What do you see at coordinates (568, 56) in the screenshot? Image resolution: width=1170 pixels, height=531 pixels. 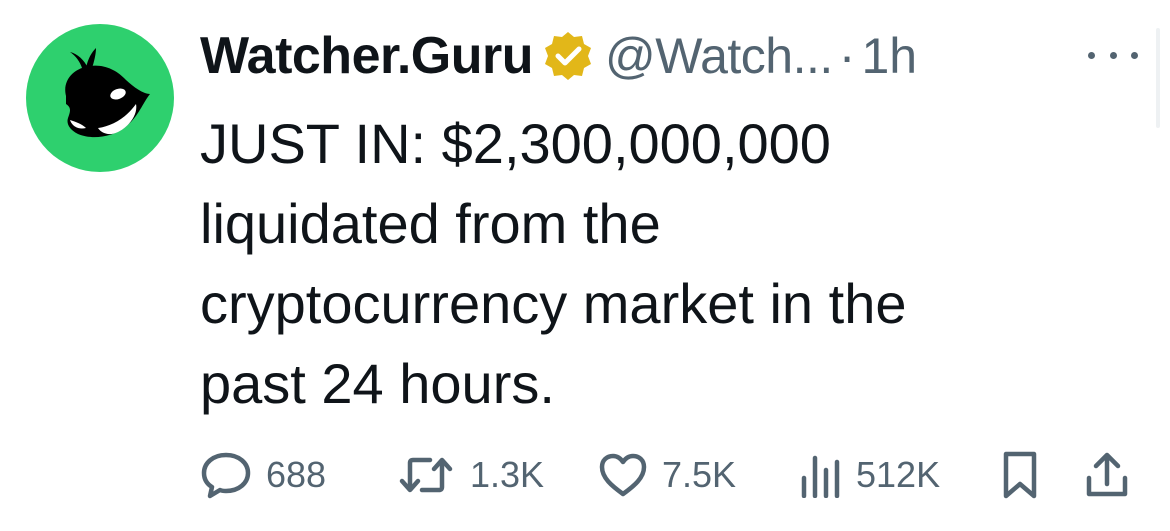 I see `verified-badge-icon` at bounding box center [568, 56].